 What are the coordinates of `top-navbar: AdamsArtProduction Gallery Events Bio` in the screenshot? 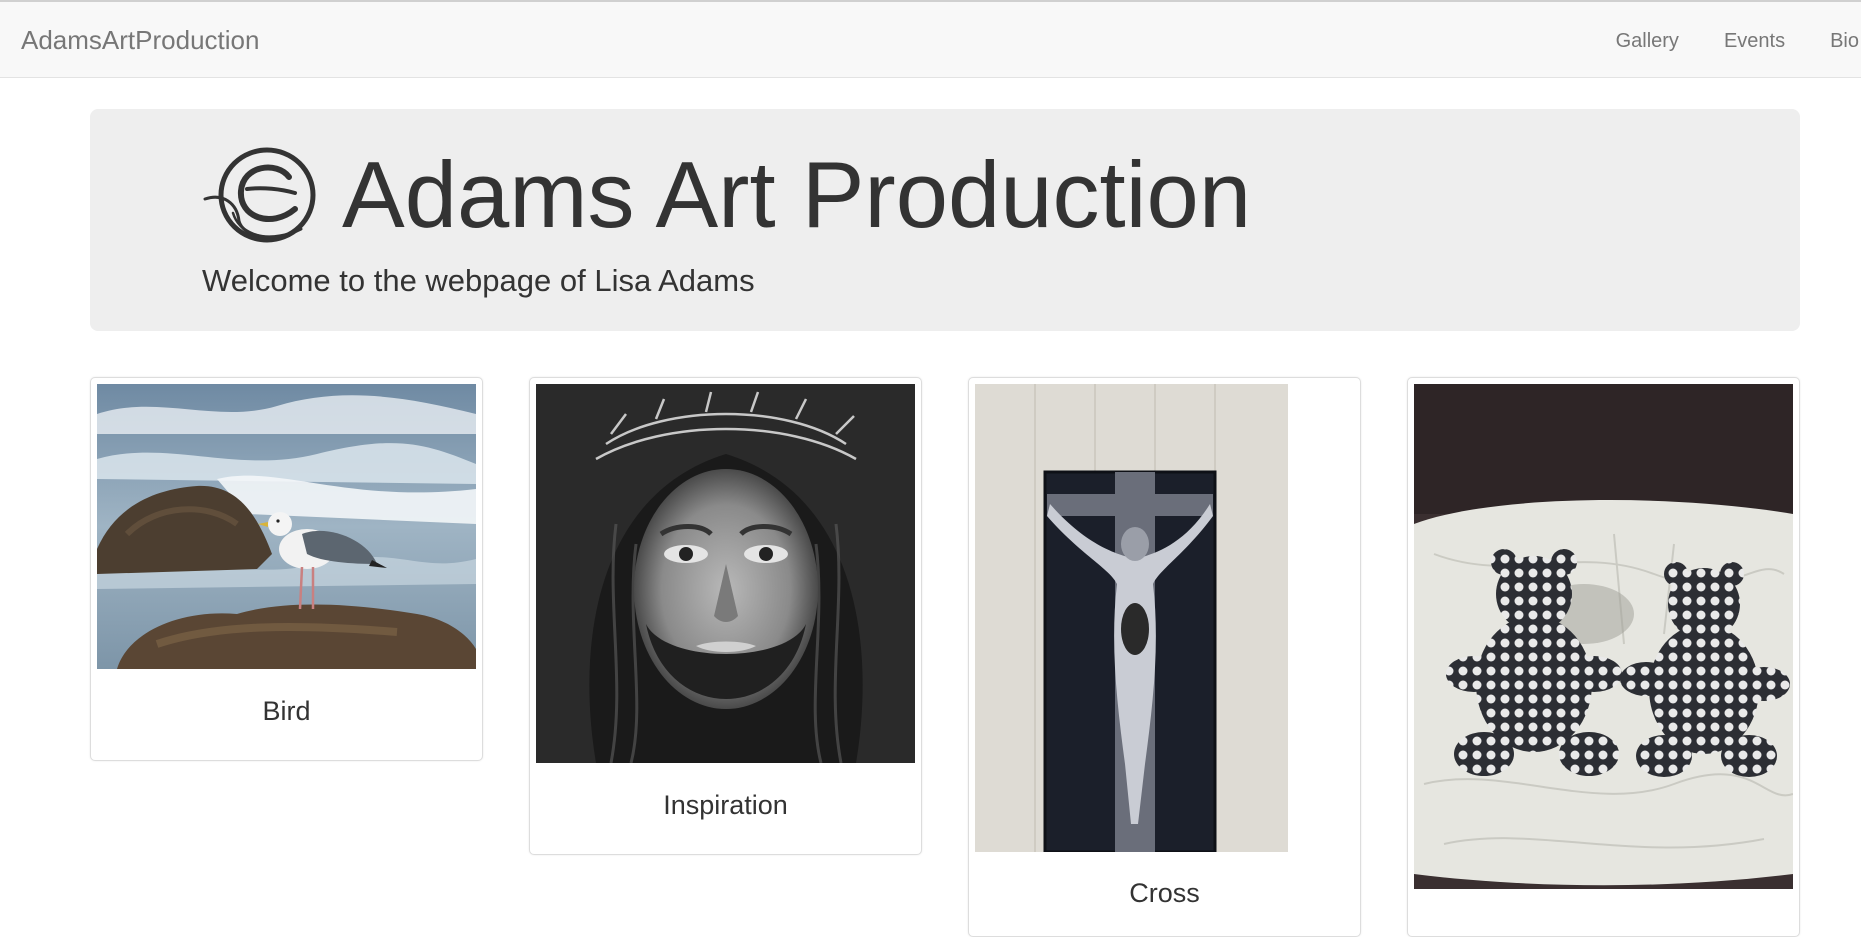 It's located at (930, 39).